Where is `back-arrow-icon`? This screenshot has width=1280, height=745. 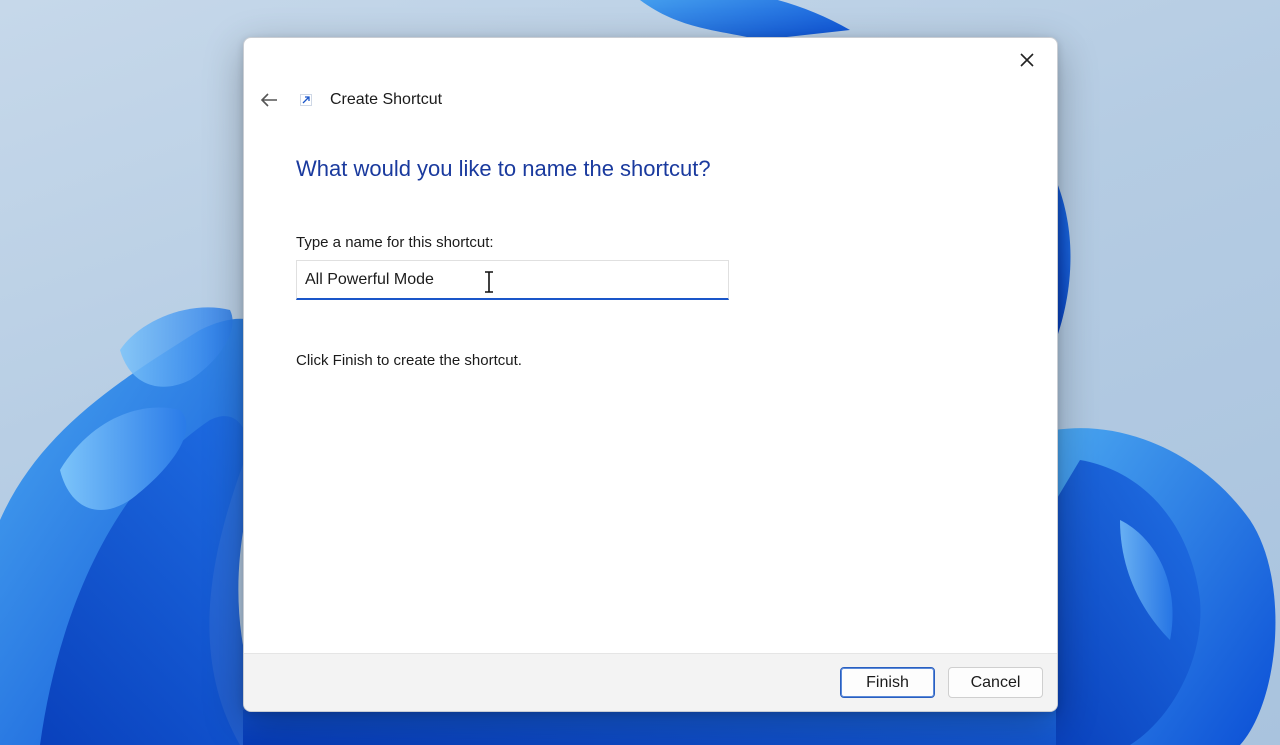
back-arrow-icon is located at coordinates (268, 100).